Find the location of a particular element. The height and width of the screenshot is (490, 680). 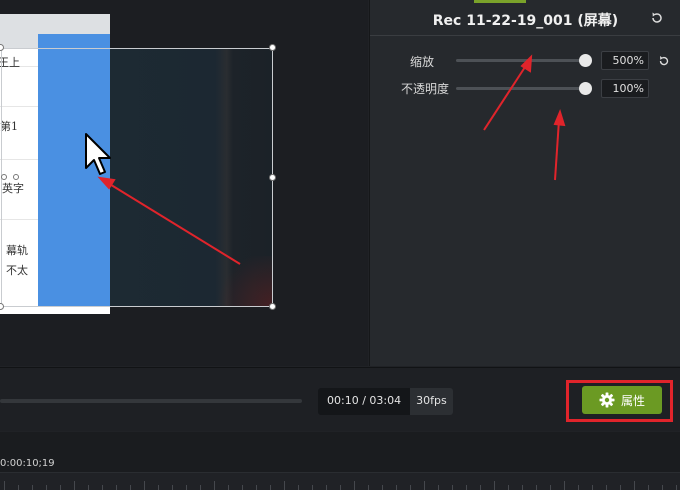

properties-button: 属性 is located at coordinates (622, 400).